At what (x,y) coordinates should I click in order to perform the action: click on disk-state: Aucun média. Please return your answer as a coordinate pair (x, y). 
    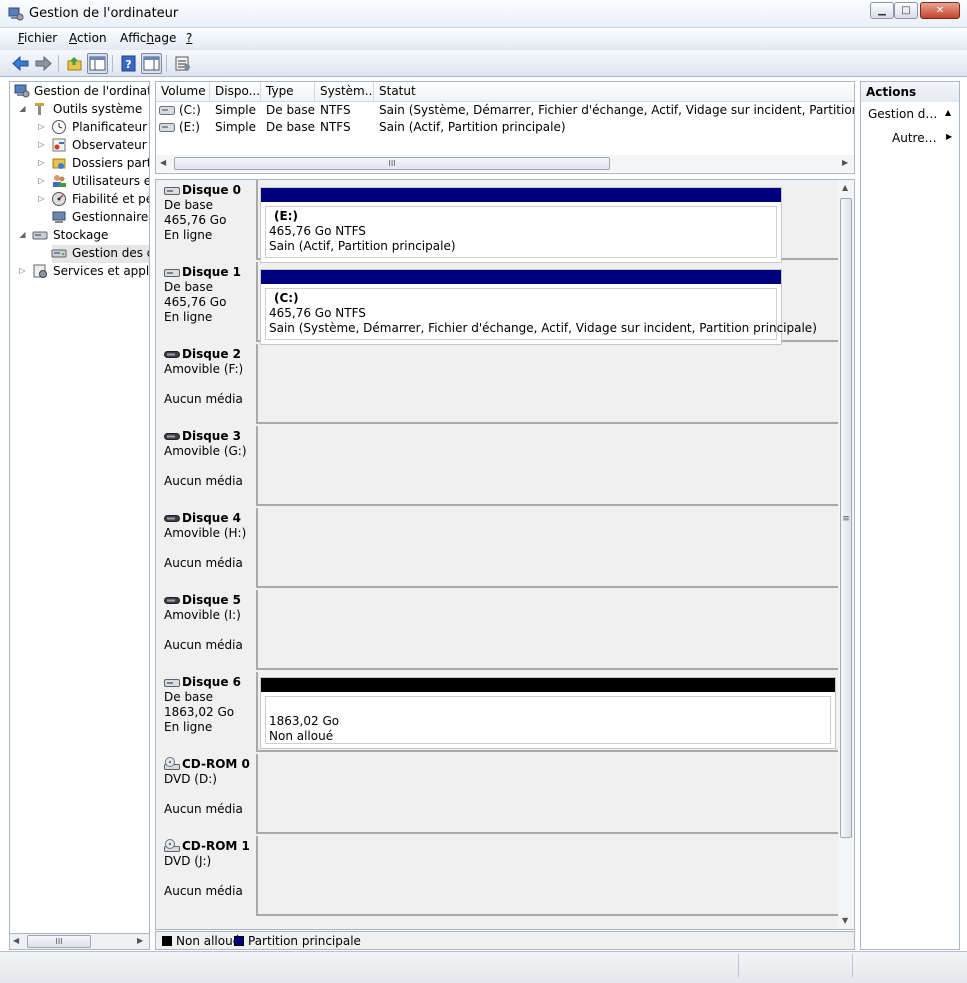
    Looking at the image, I should click on (203, 563).